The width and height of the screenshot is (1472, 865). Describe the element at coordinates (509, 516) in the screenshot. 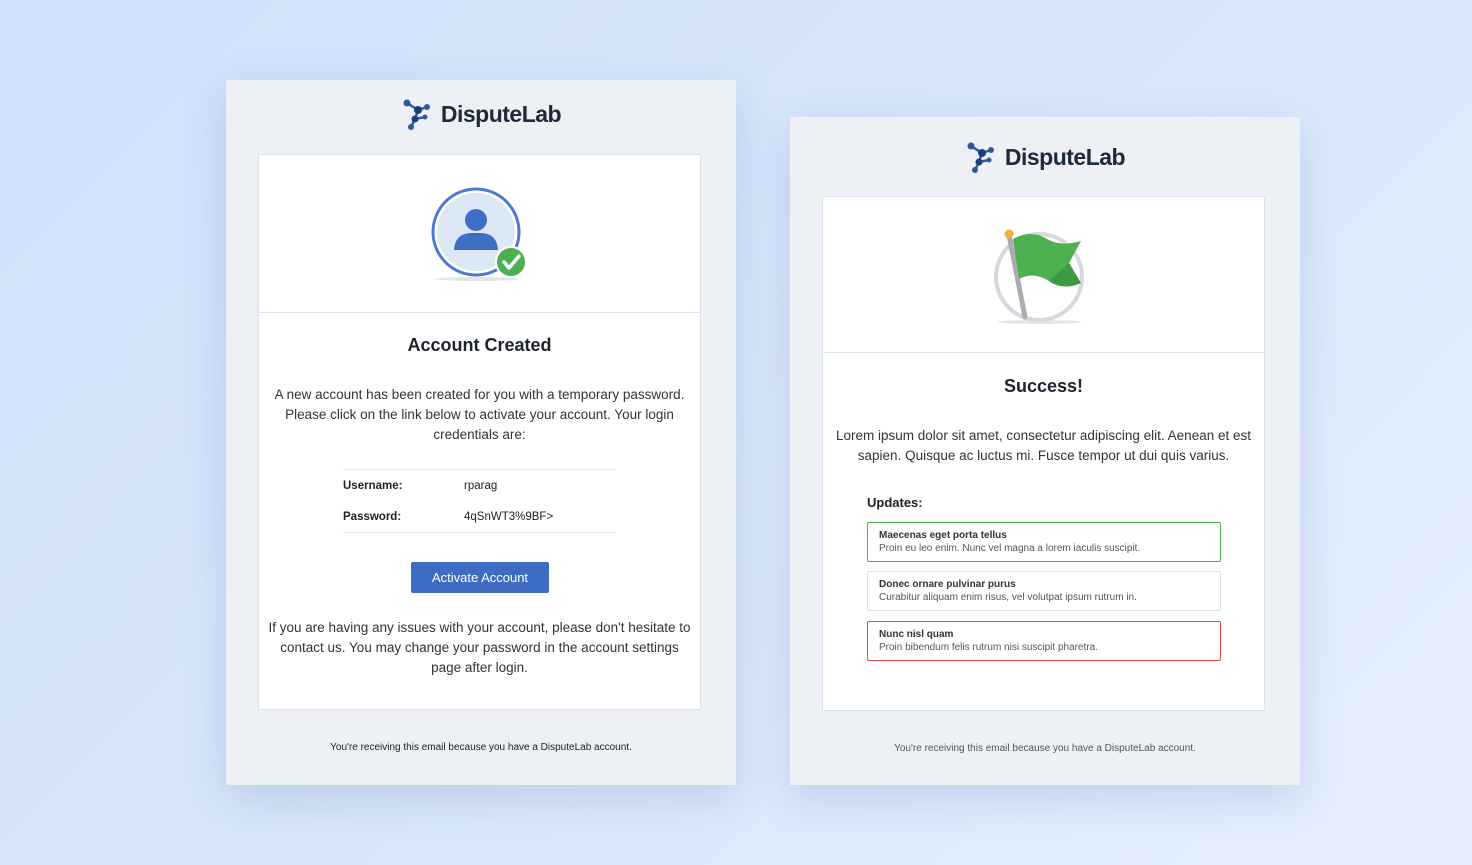

I see `credential-value: 4qSnWT3%9BF>` at that location.